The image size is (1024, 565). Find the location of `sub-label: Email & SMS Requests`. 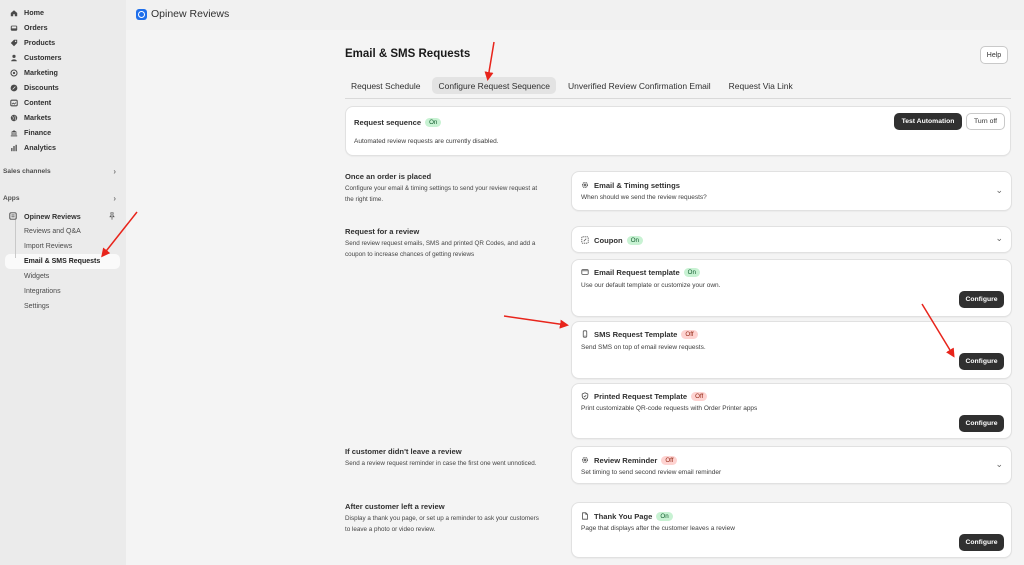

sub-label: Email & SMS Requests is located at coordinates (62, 261).